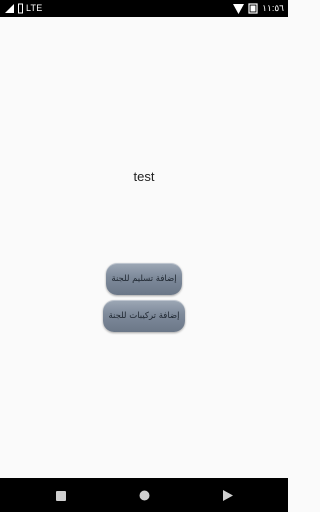 The height and width of the screenshot is (512, 320). Describe the element at coordinates (144, 8) in the screenshot. I see `status-bar: LTE ١١:٥٦` at that location.